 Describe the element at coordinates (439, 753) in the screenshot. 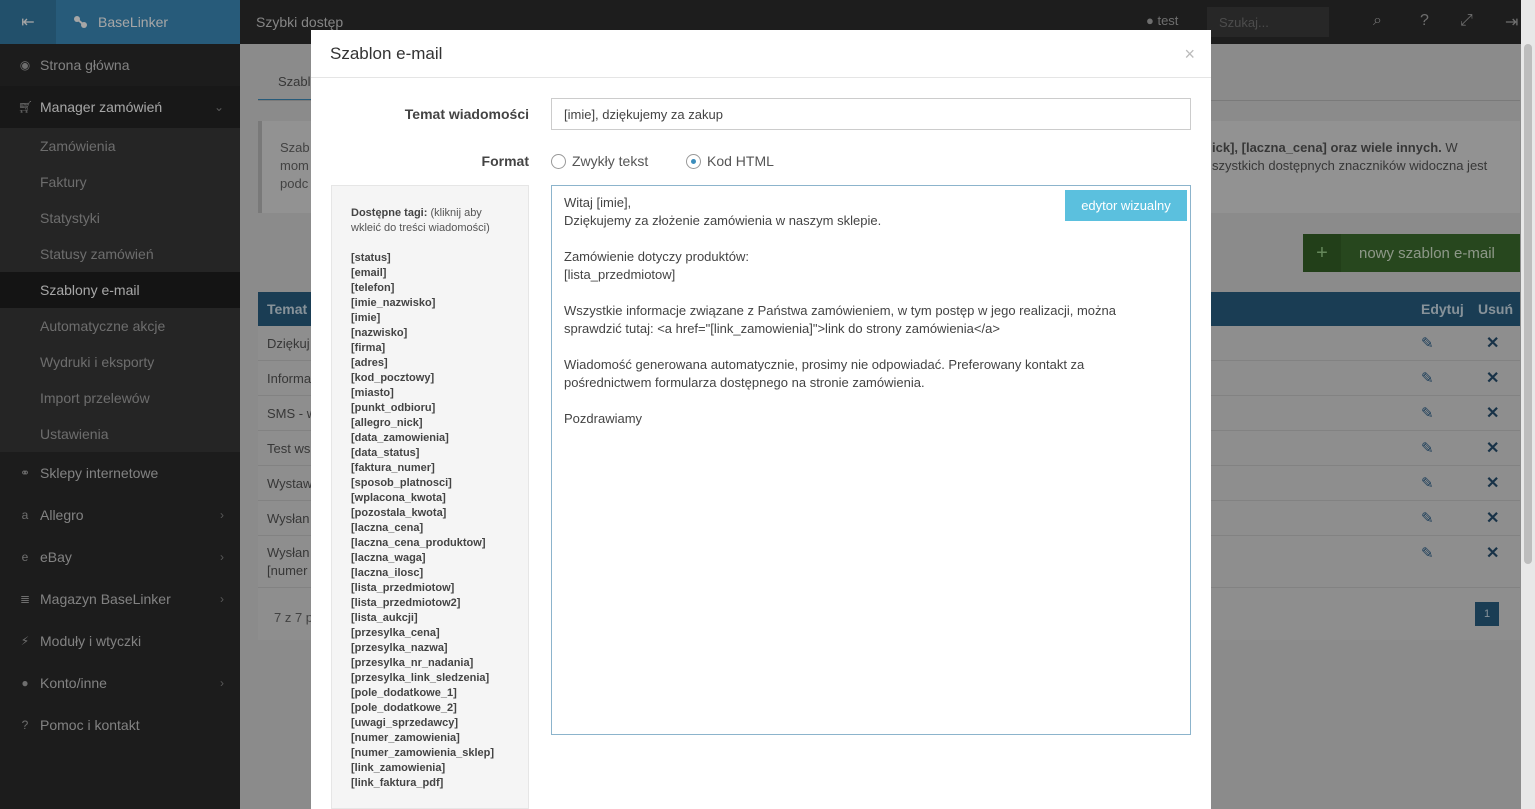

I see `tag-item: [numer_zamowienia_sklep]` at that location.